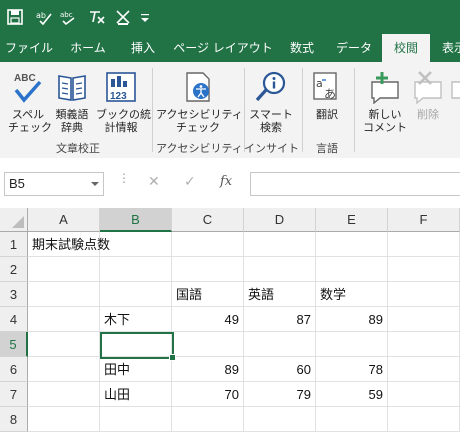  What do you see at coordinates (97, 17) in the screenshot?
I see `clear-formatting-icon` at bounding box center [97, 17].